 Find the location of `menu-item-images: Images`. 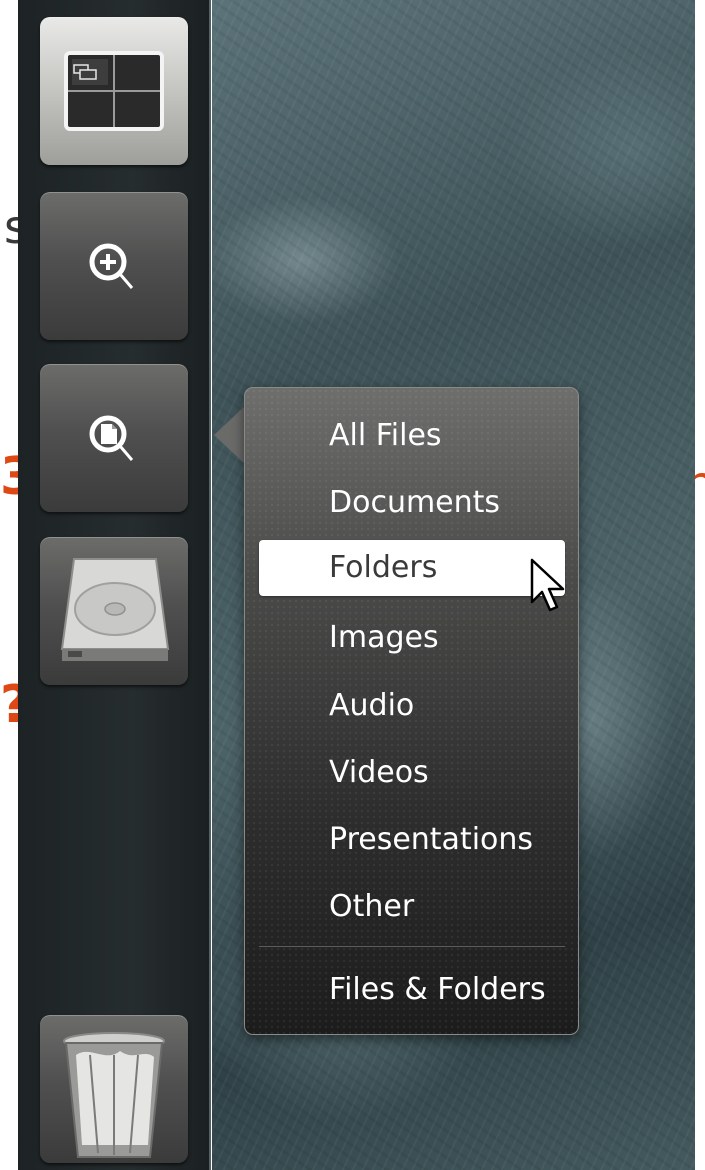

menu-item-images: Images is located at coordinates (384, 638).